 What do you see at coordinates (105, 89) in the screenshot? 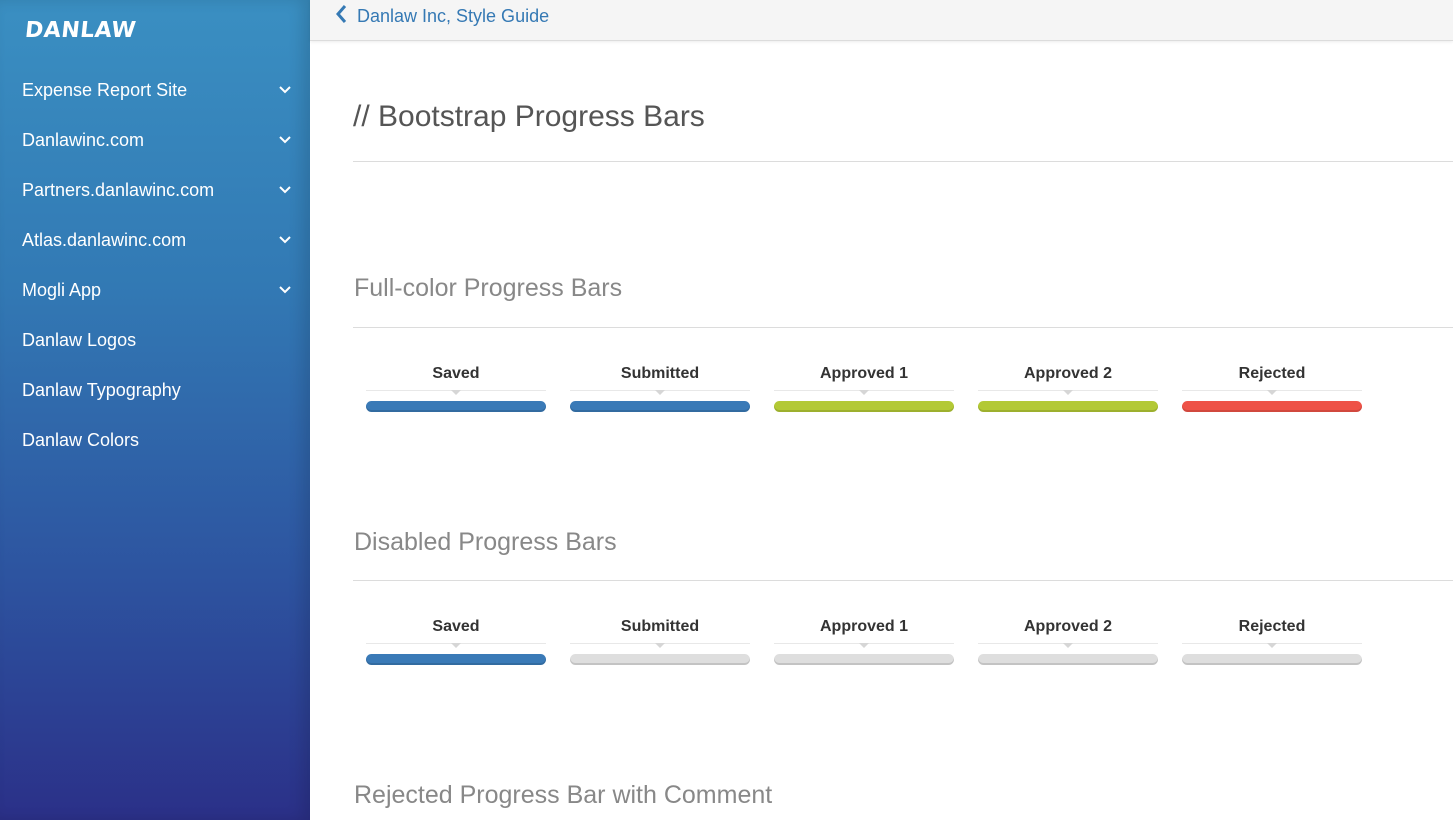
I see `sidebar-item-label: Expense Report Site` at bounding box center [105, 89].